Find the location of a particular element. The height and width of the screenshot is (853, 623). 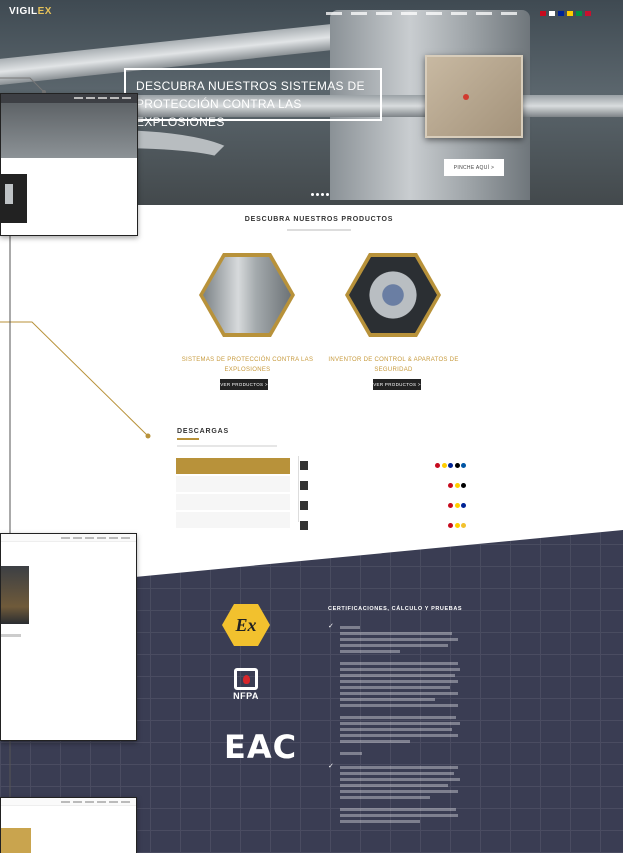

logo-suffix: EX is located at coordinates (44, 11).